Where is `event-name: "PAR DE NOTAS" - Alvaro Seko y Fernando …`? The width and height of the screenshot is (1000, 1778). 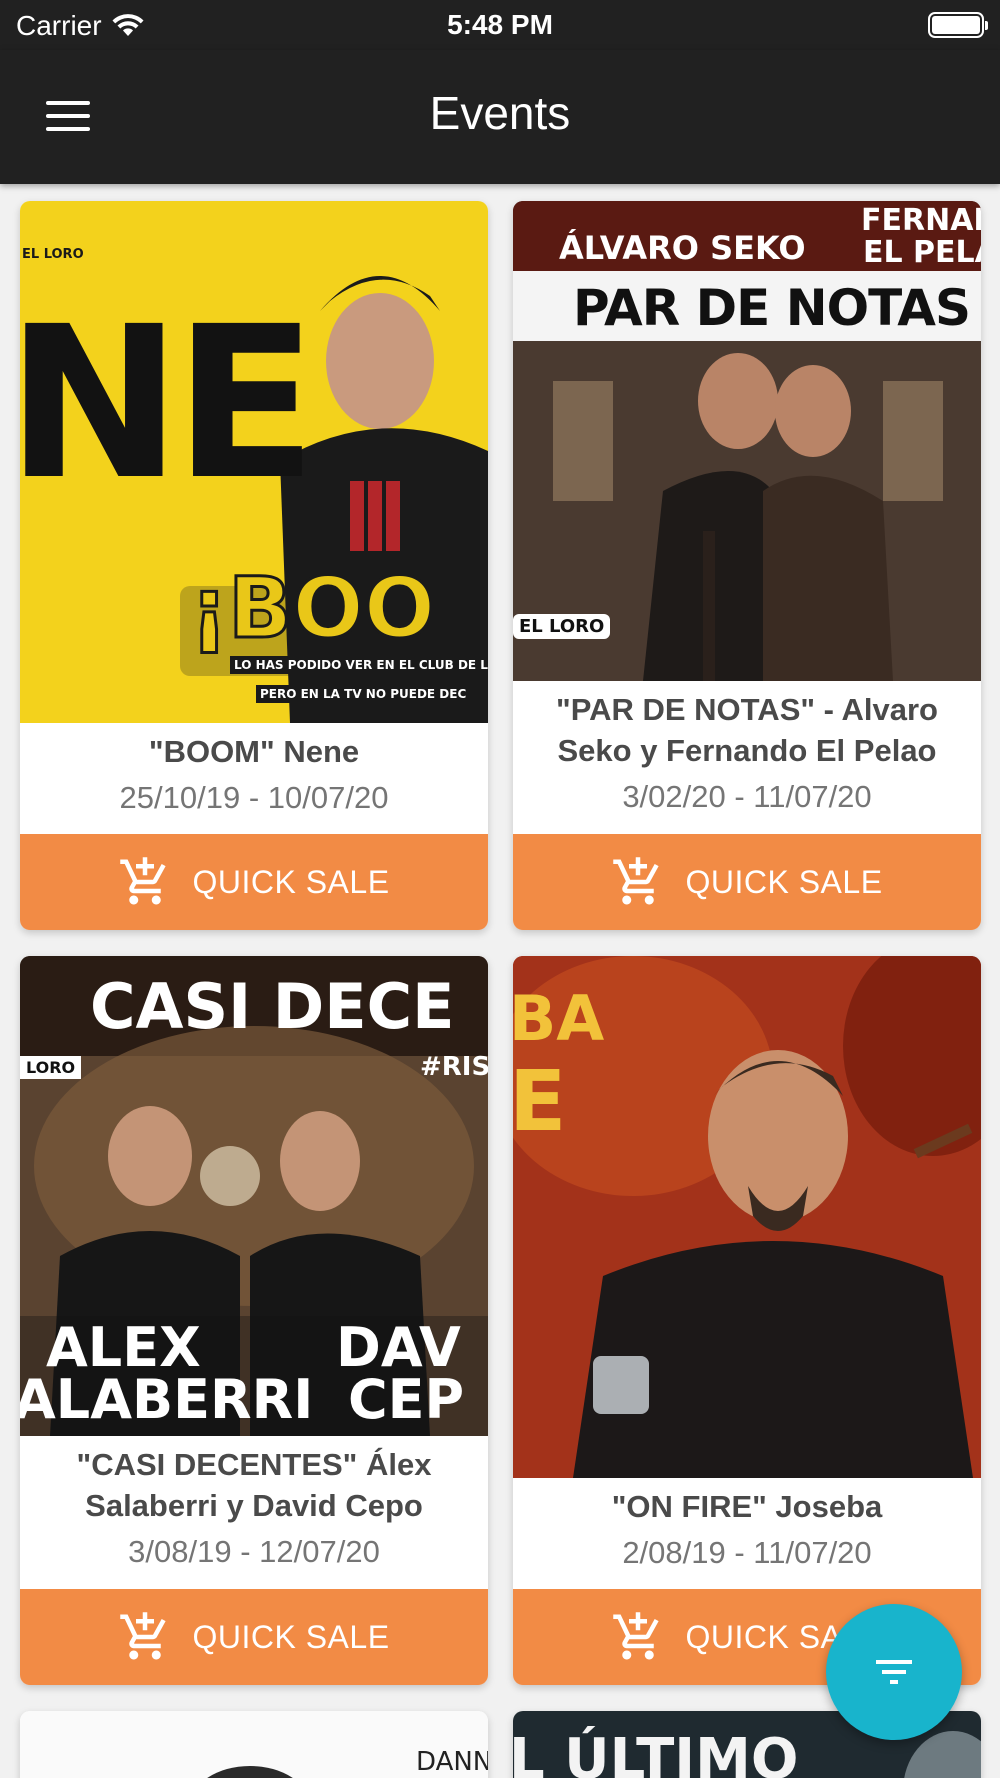
event-name: "PAR DE NOTAS" - Alvaro Seko y Fernando … is located at coordinates (747, 730).